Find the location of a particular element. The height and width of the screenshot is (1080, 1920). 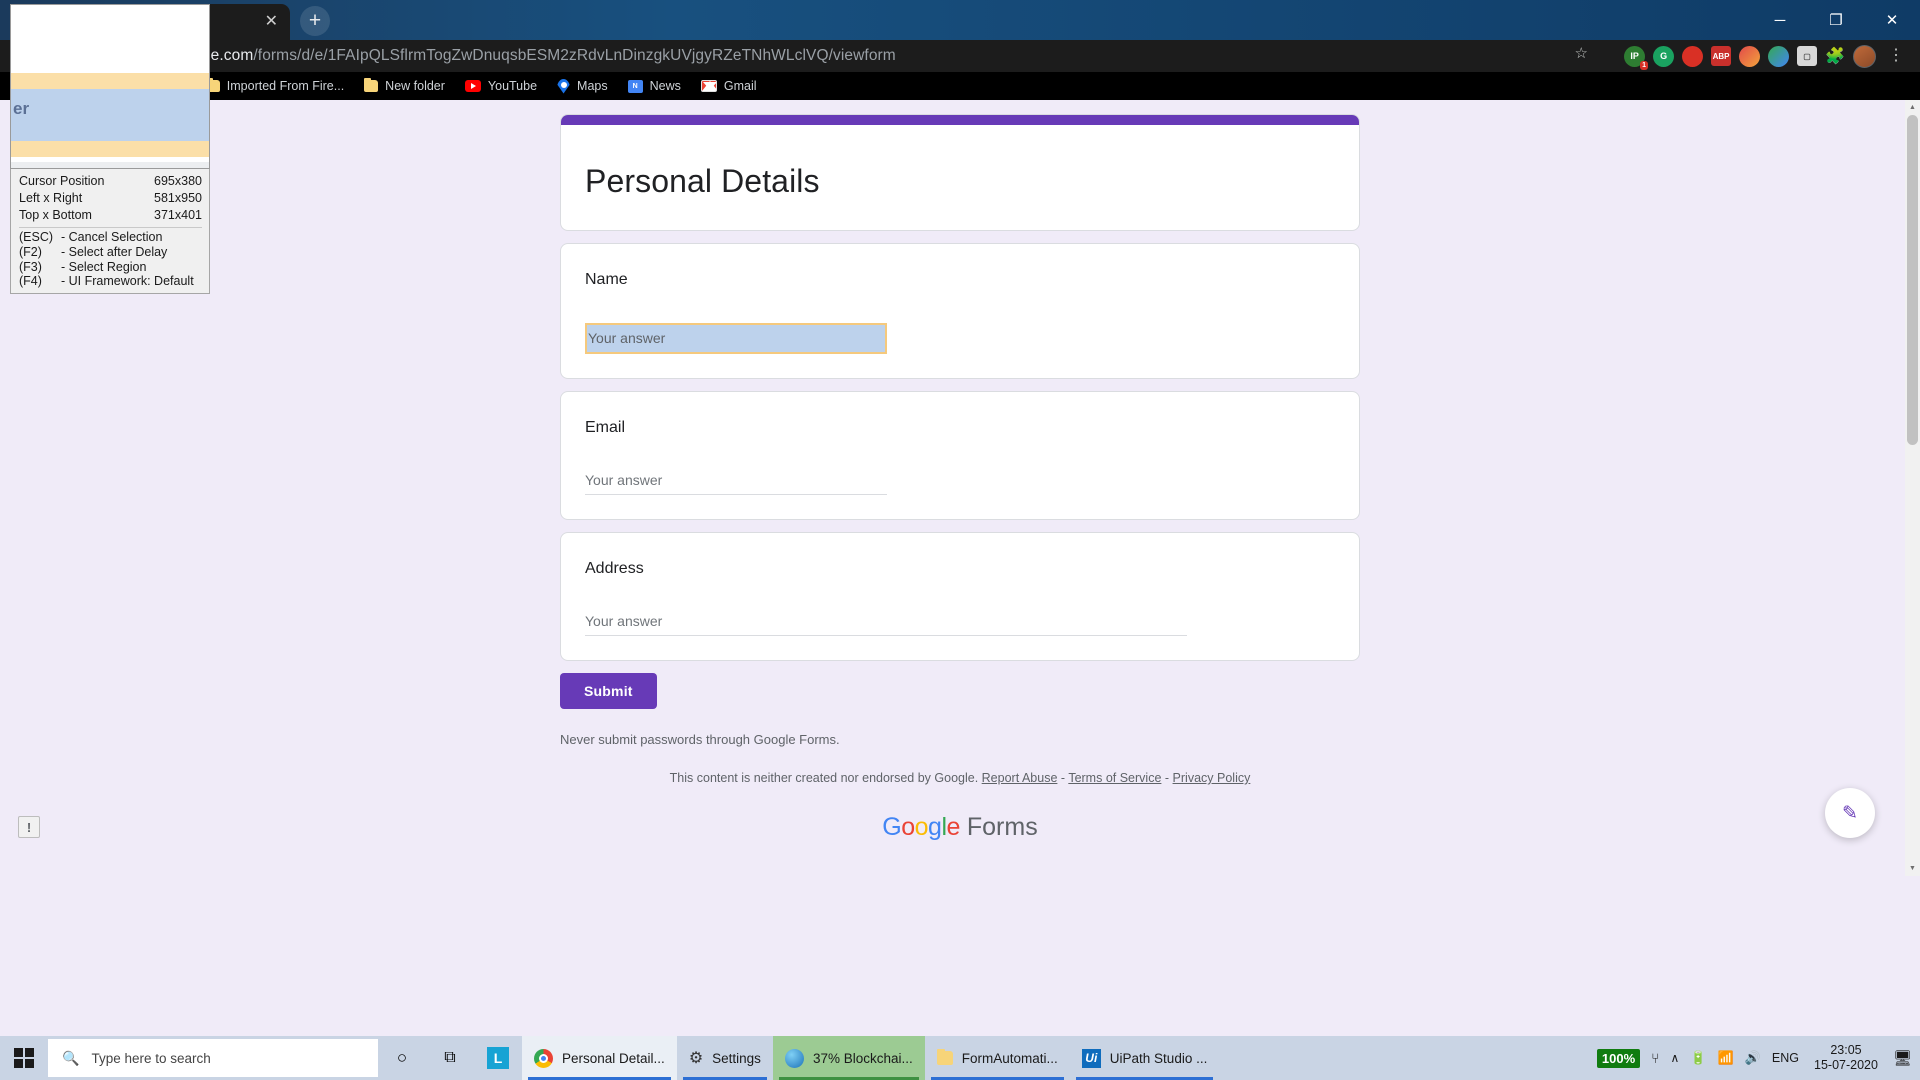

extension-green-circle-icon: G is located at coordinates (1664, 56).